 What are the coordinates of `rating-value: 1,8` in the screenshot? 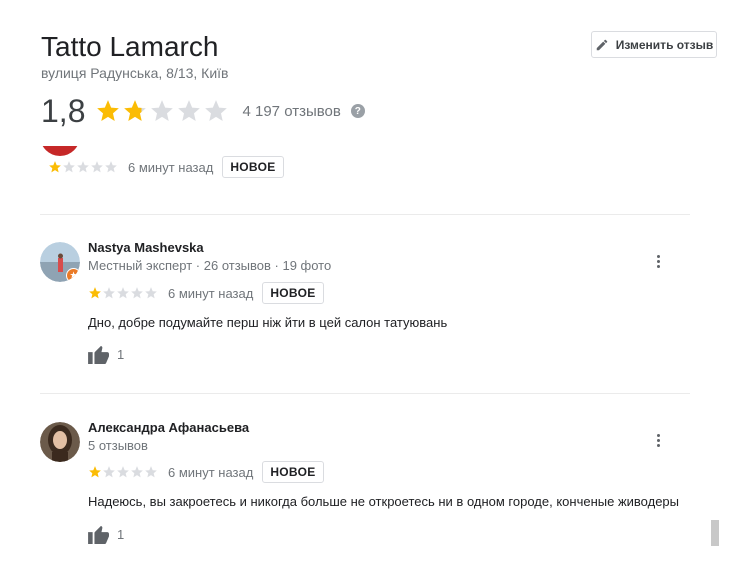 It's located at (63, 111).